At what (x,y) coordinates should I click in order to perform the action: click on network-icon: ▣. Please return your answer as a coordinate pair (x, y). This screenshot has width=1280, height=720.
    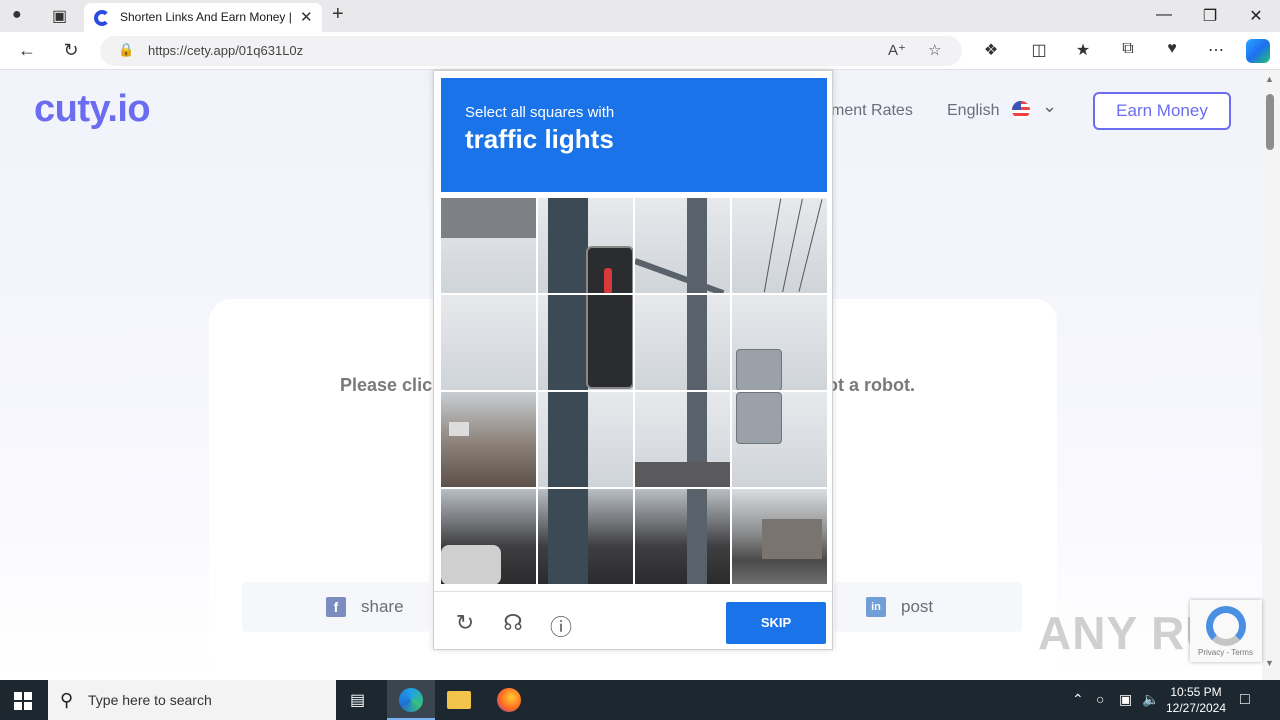
    Looking at the image, I should click on (1125, 699).